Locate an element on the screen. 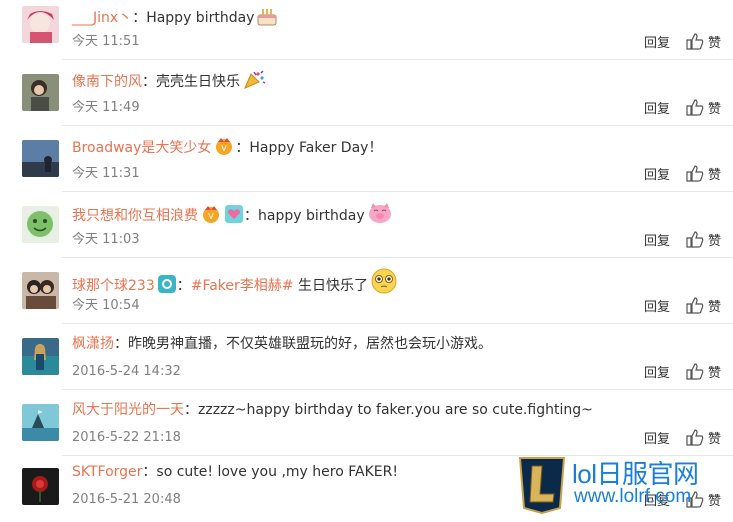  heart-badge-icon is located at coordinates (234, 217).